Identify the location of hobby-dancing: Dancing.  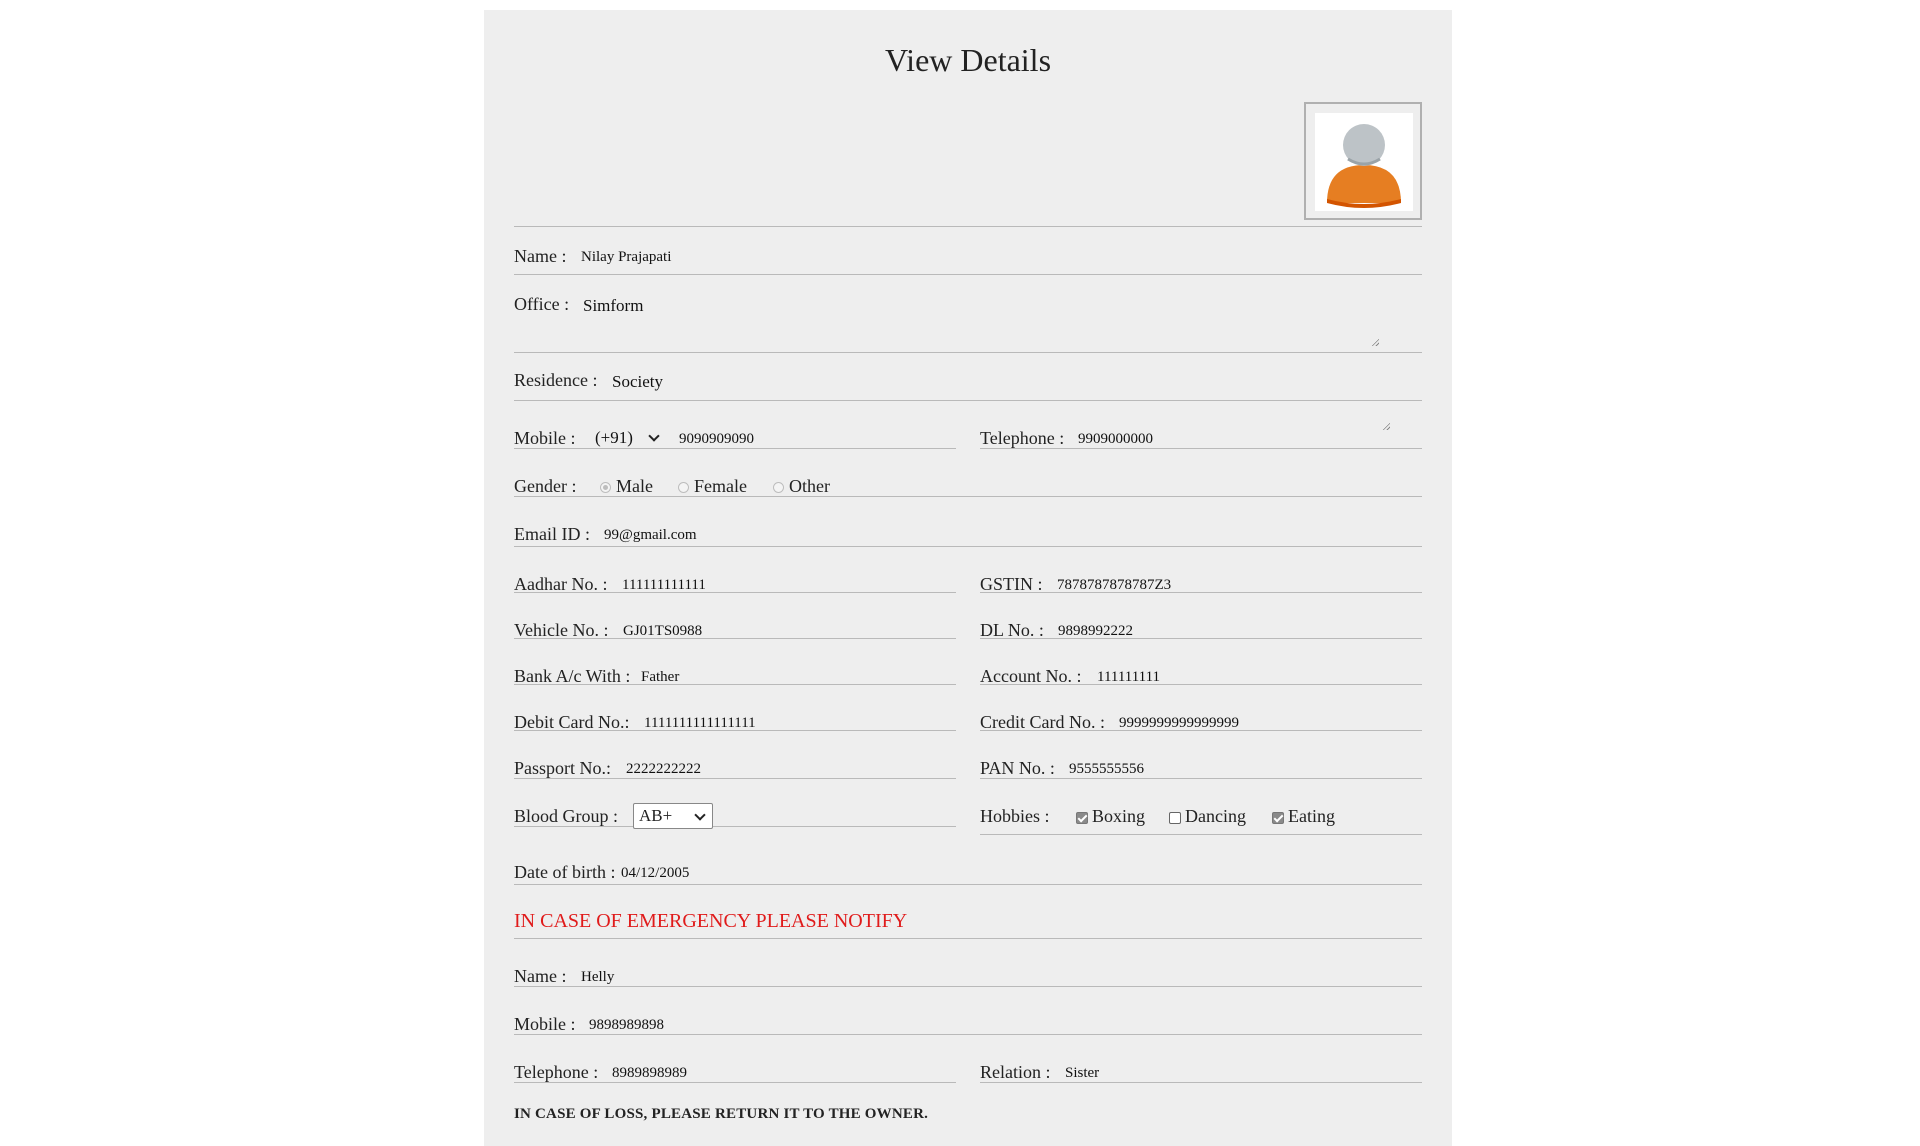
(1207, 816).